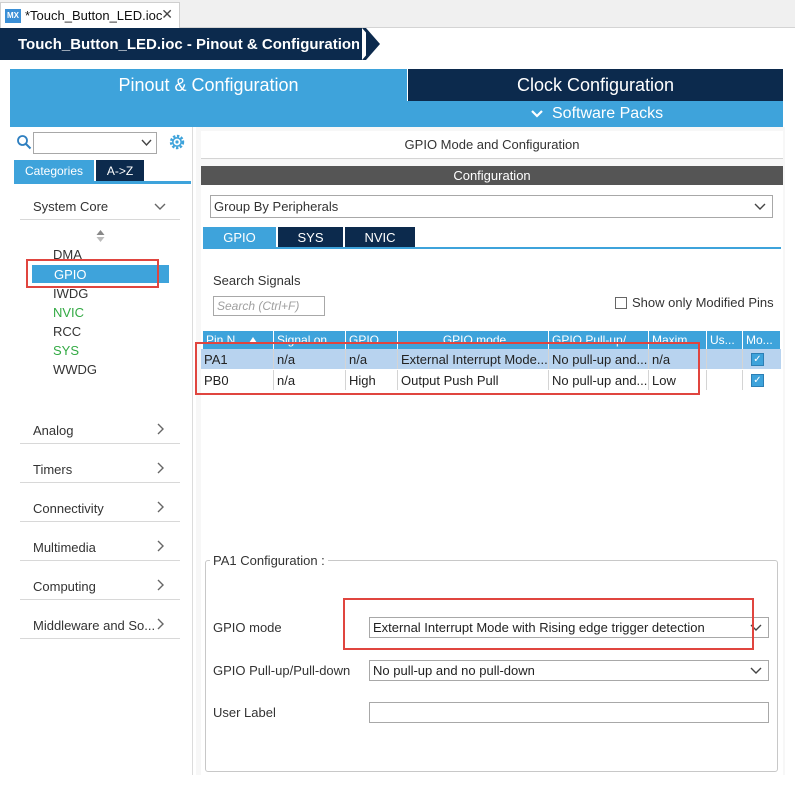 The height and width of the screenshot is (788, 795). I want to click on subtab-nvic: NVIC, so click(380, 237).